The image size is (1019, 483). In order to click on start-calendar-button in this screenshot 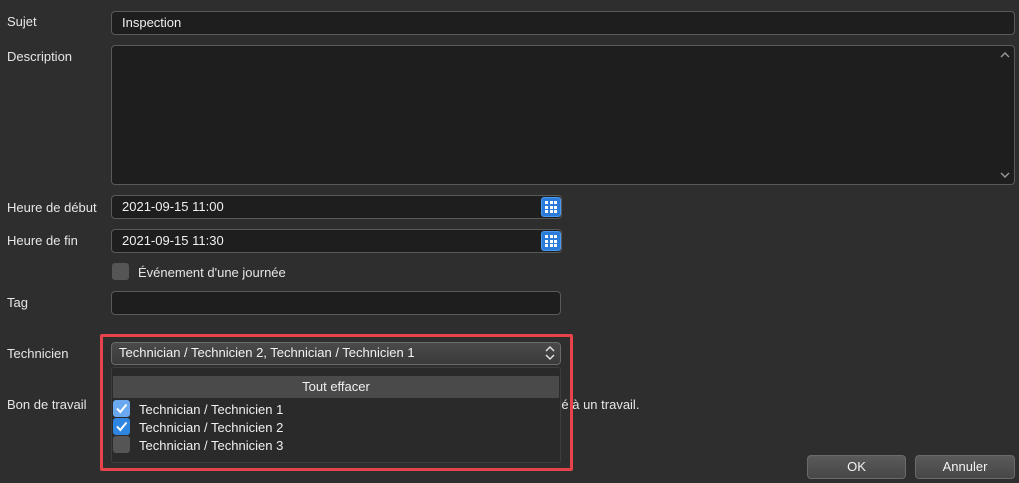, I will do `click(551, 207)`.